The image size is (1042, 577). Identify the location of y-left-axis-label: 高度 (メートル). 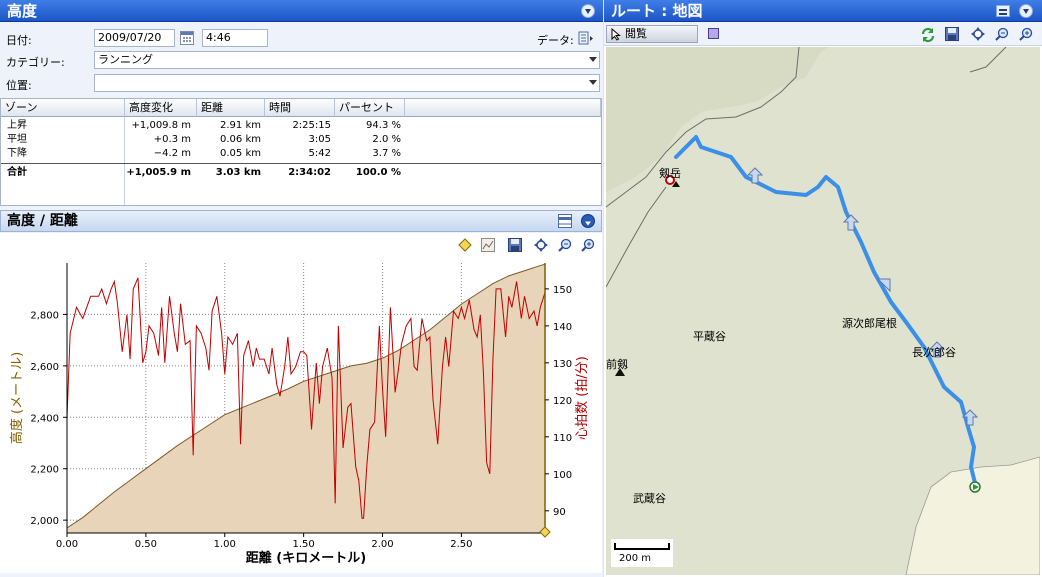
(17, 398).